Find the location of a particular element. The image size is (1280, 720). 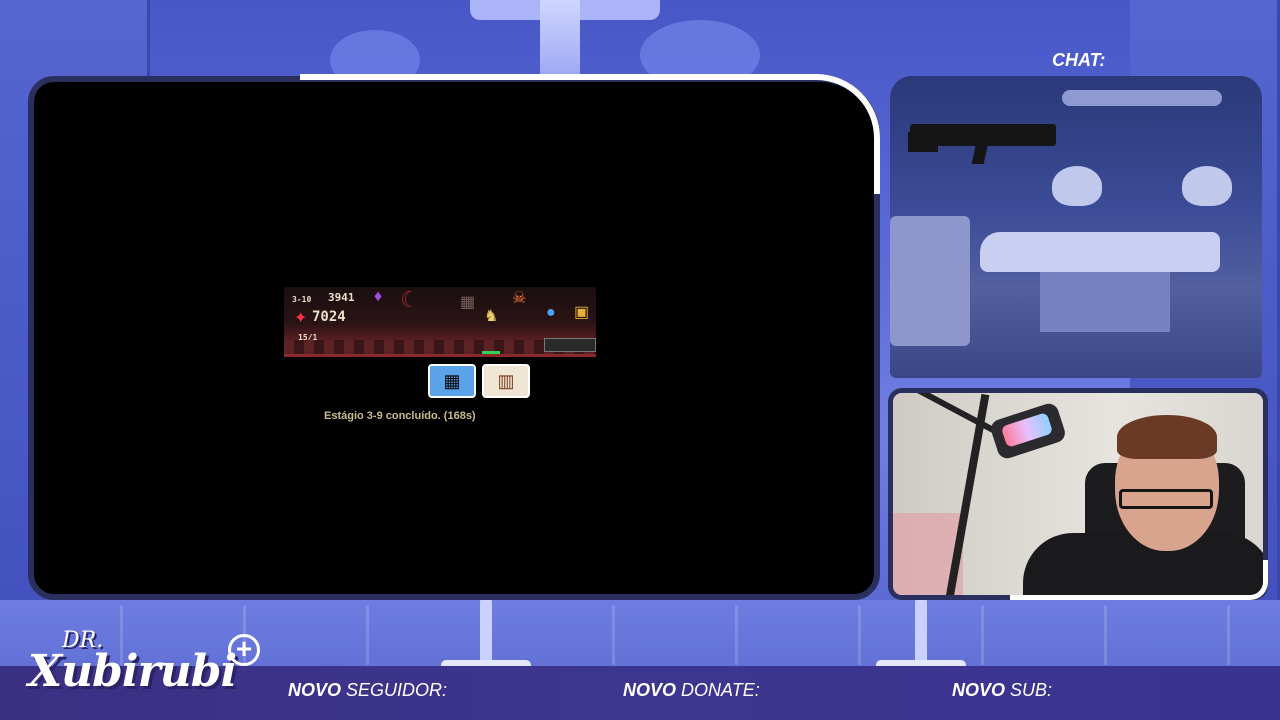

fire-sprite-icon: ✦ is located at coordinates (301, 318).